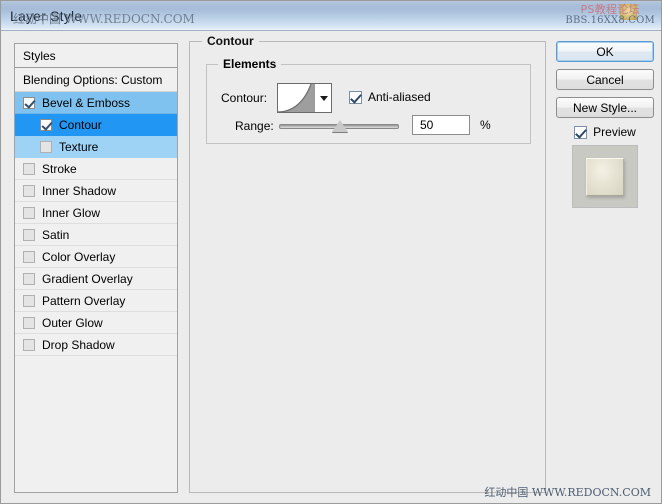 The width and height of the screenshot is (662, 504). What do you see at coordinates (399, 97) in the screenshot?
I see `anti-aliased-label: Anti-aliased` at bounding box center [399, 97].